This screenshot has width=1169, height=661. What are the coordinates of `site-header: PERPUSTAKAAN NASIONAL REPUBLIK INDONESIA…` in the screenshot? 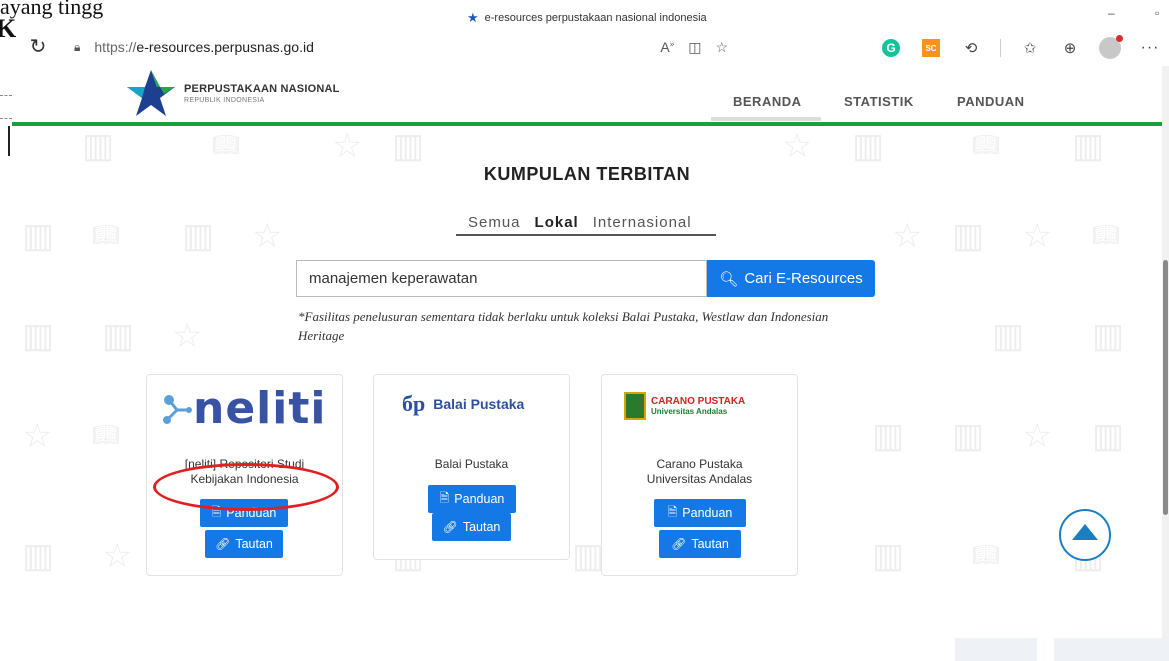 It's located at (587, 96).